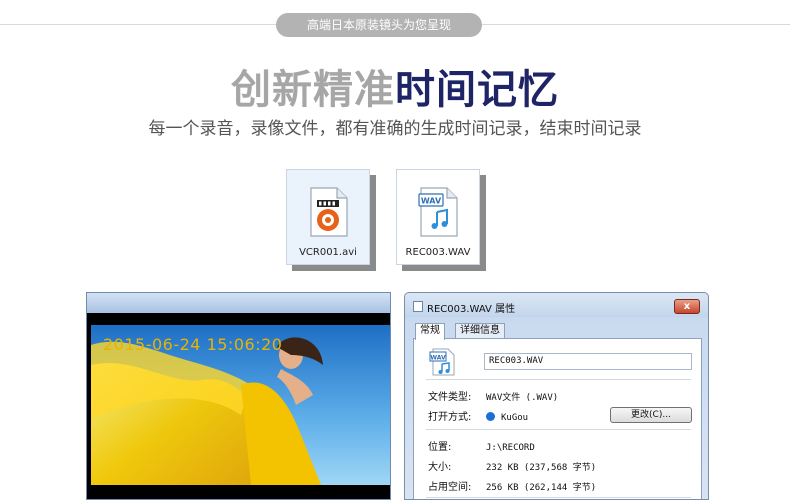  I want to click on kugou-icon, so click(490, 416).